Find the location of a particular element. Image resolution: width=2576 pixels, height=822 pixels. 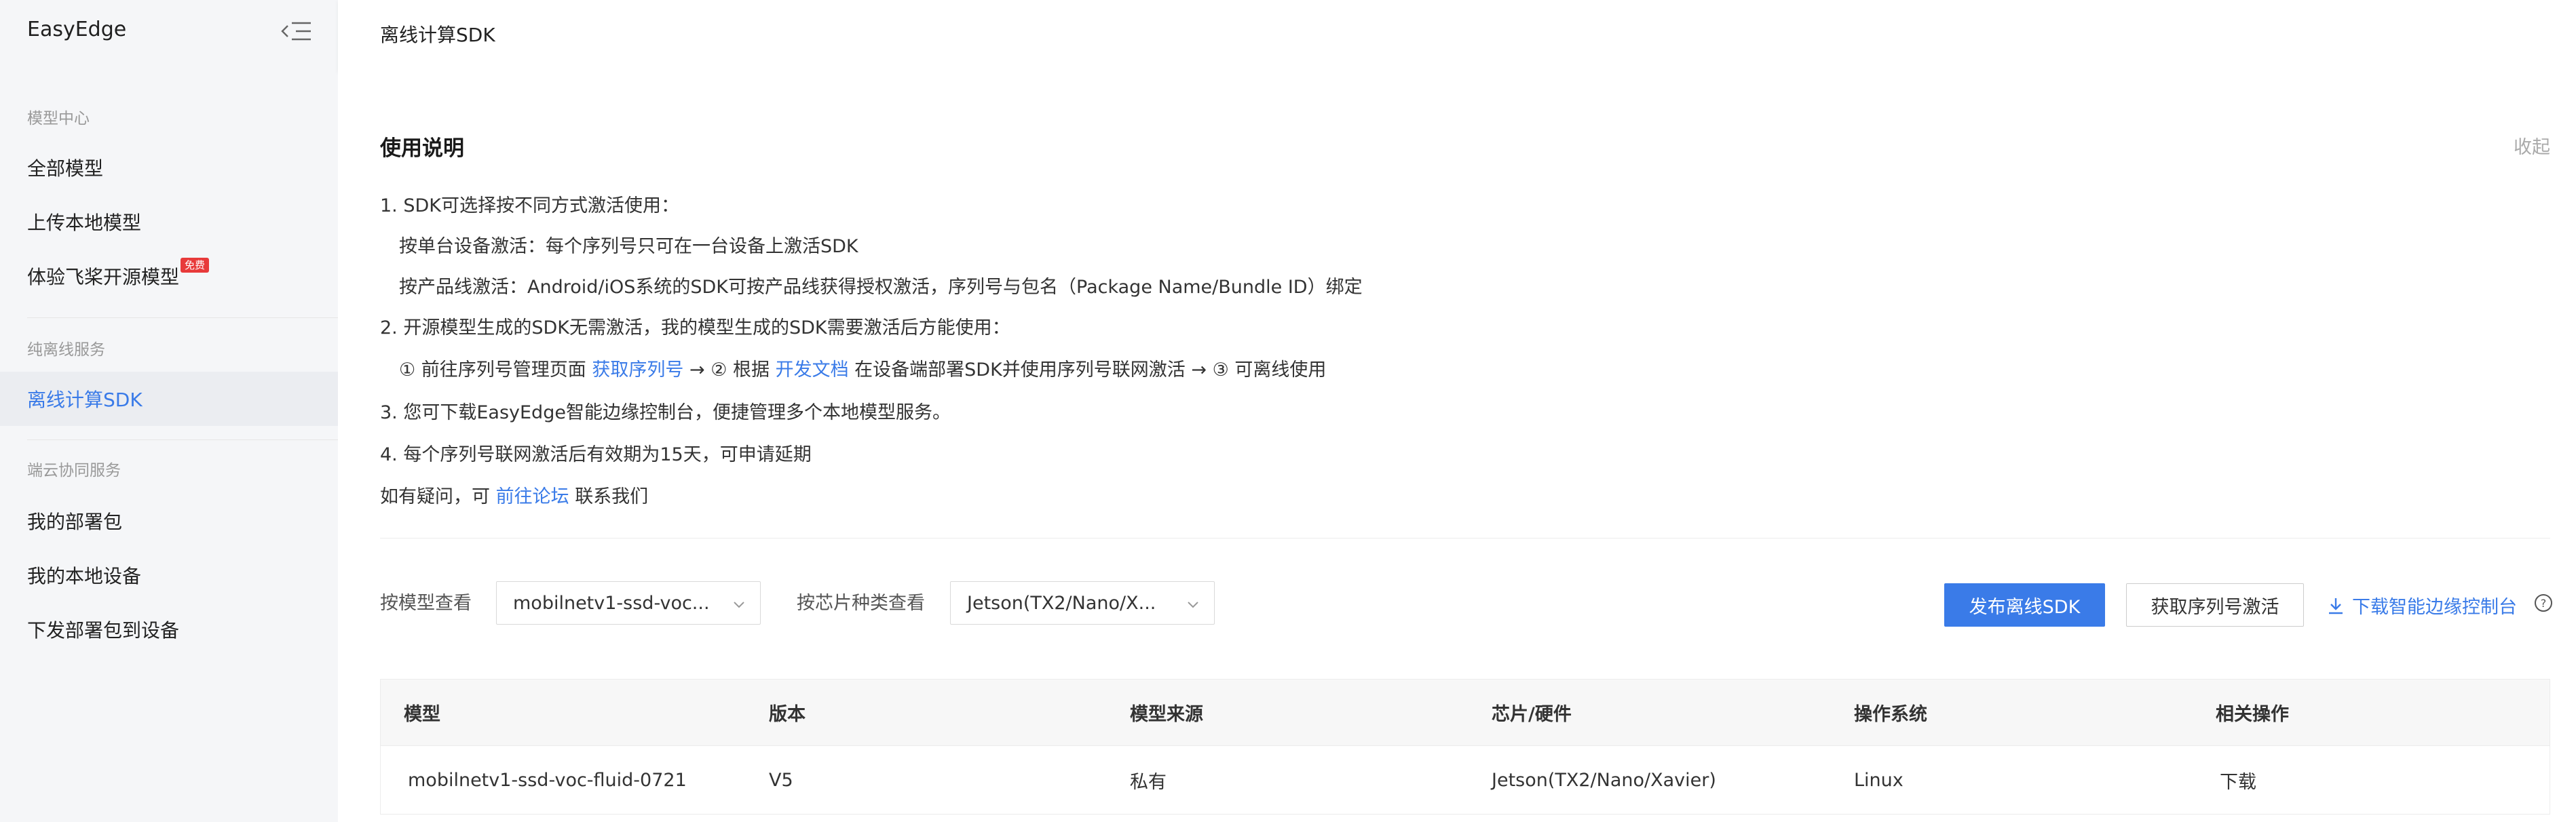

download-link: 下载 is located at coordinates (2238, 781).